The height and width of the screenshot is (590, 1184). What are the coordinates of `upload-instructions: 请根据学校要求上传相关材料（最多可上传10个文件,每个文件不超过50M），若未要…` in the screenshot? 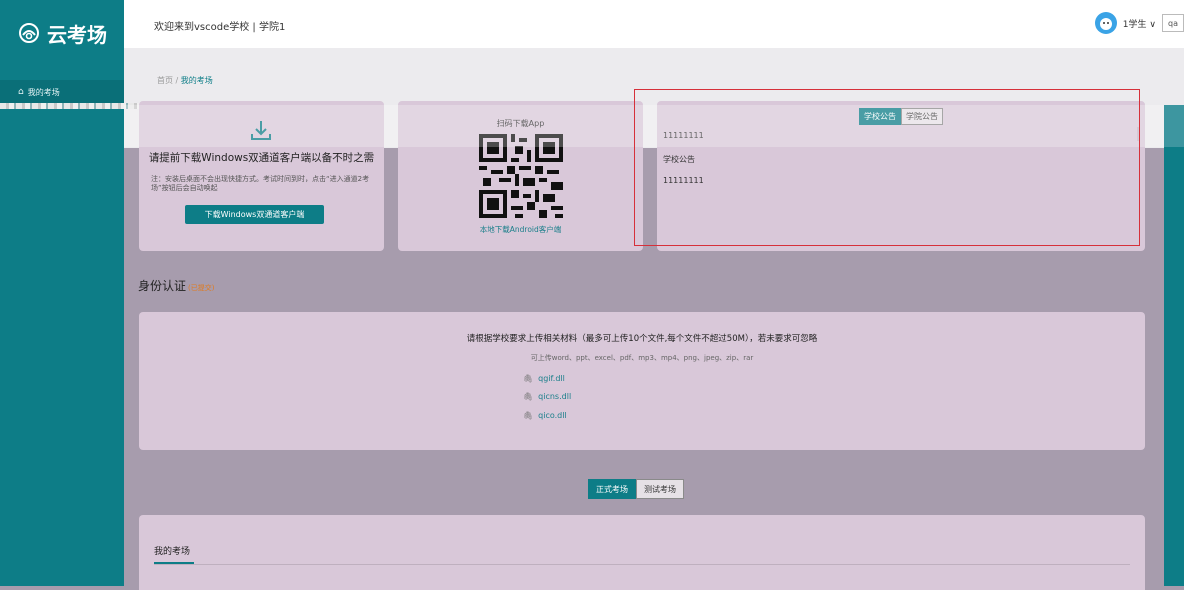 It's located at (642, 339).